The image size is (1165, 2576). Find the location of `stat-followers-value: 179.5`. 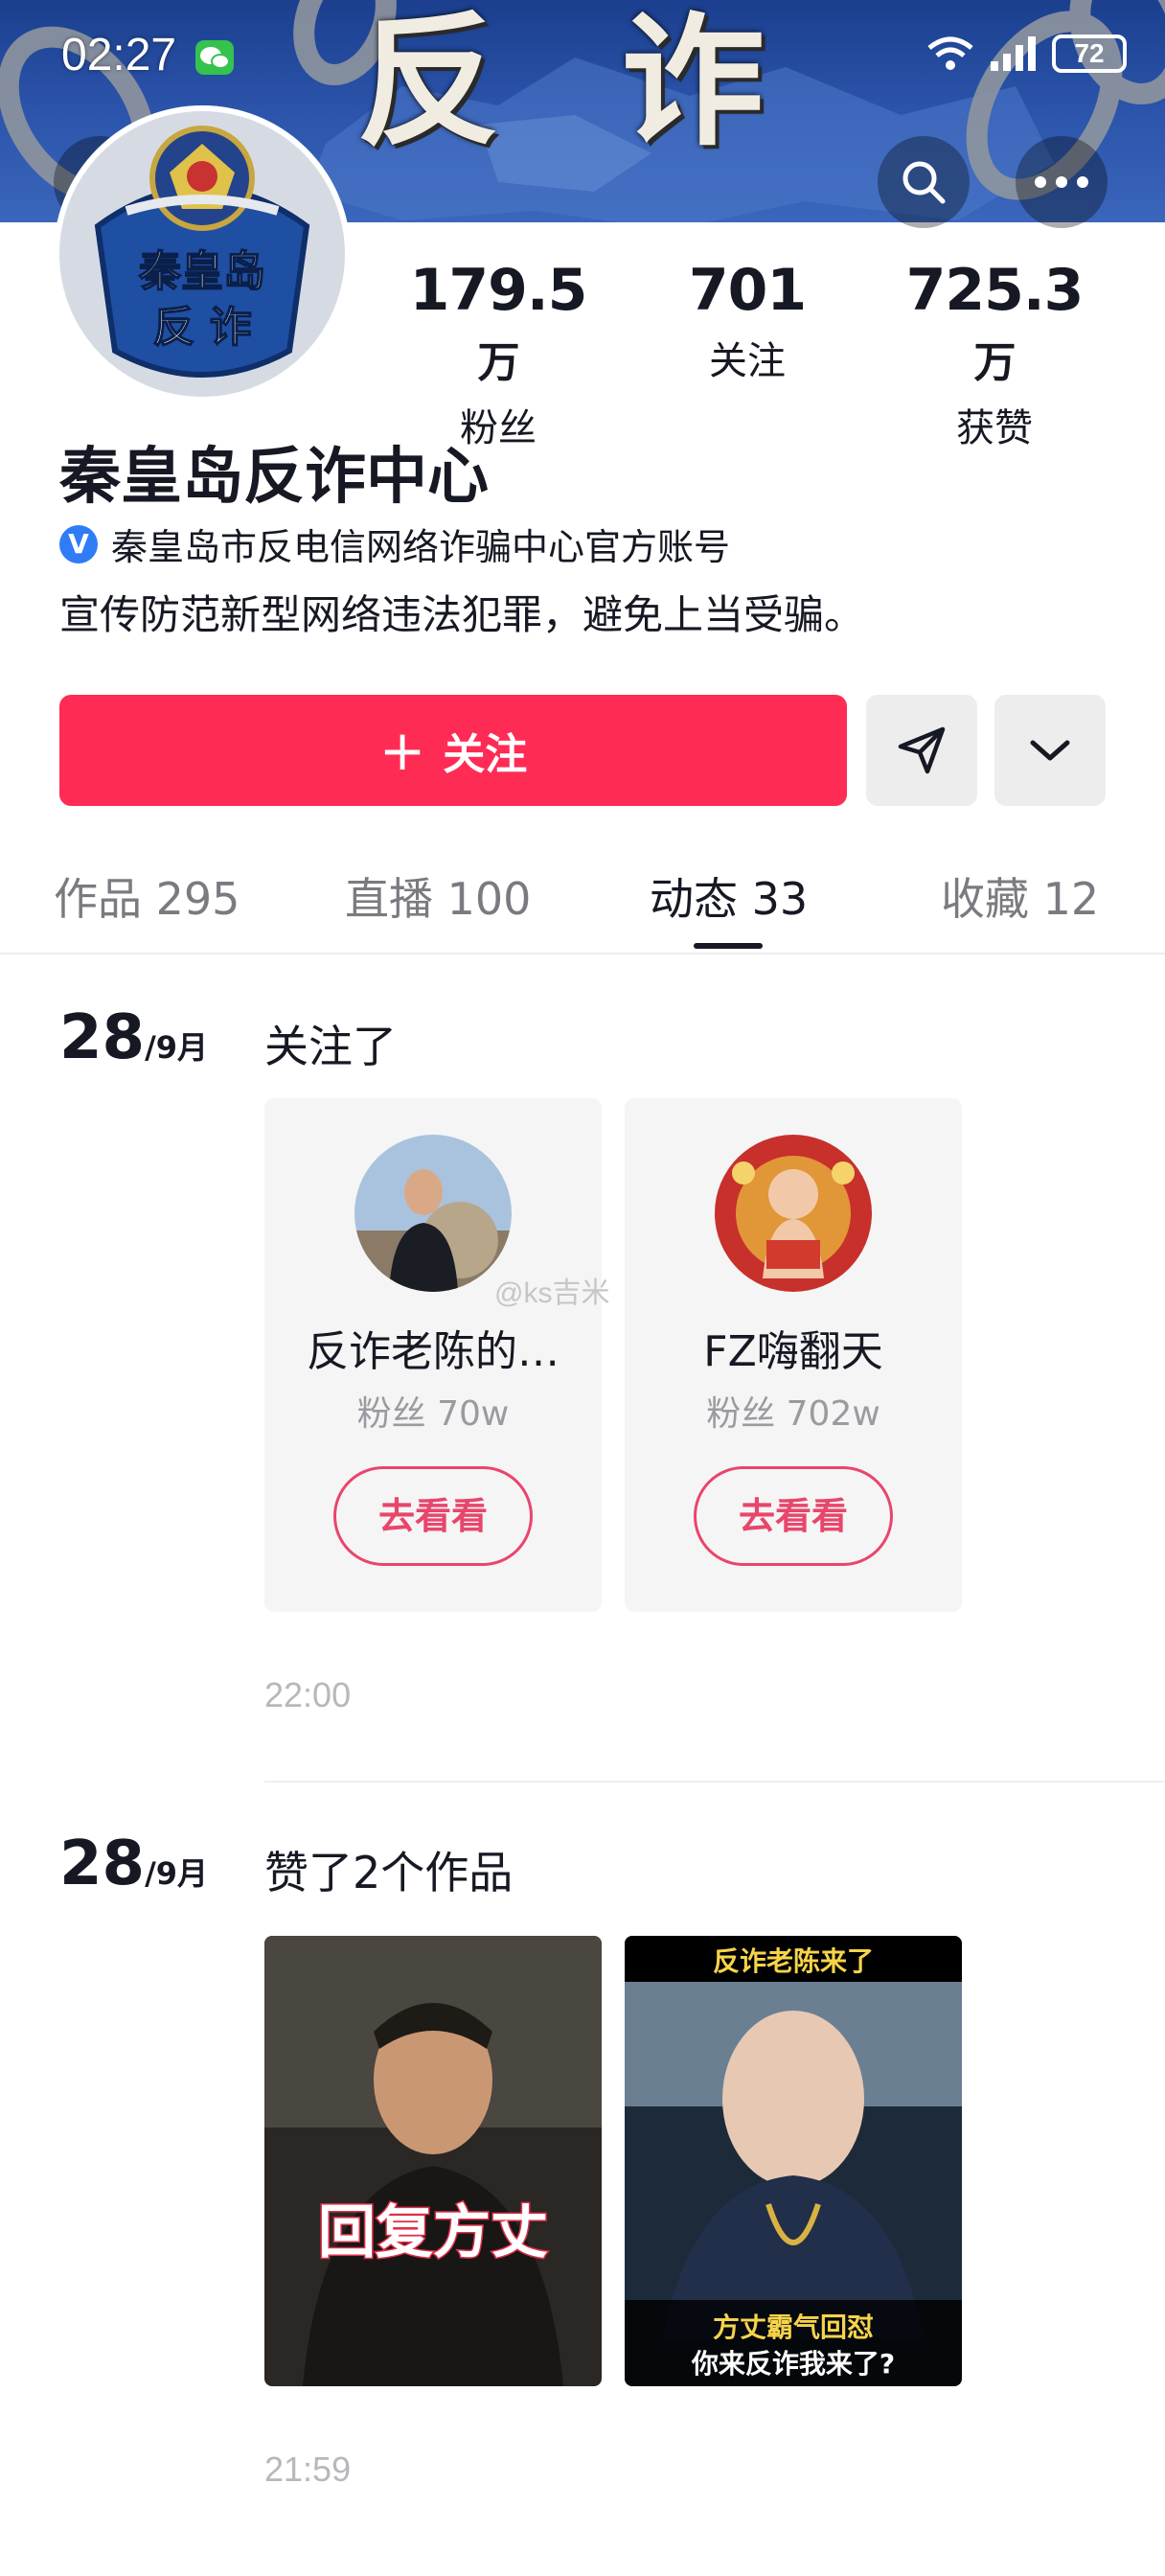

stat-followers-value: 179.5 is located at coordinates (499, 290).